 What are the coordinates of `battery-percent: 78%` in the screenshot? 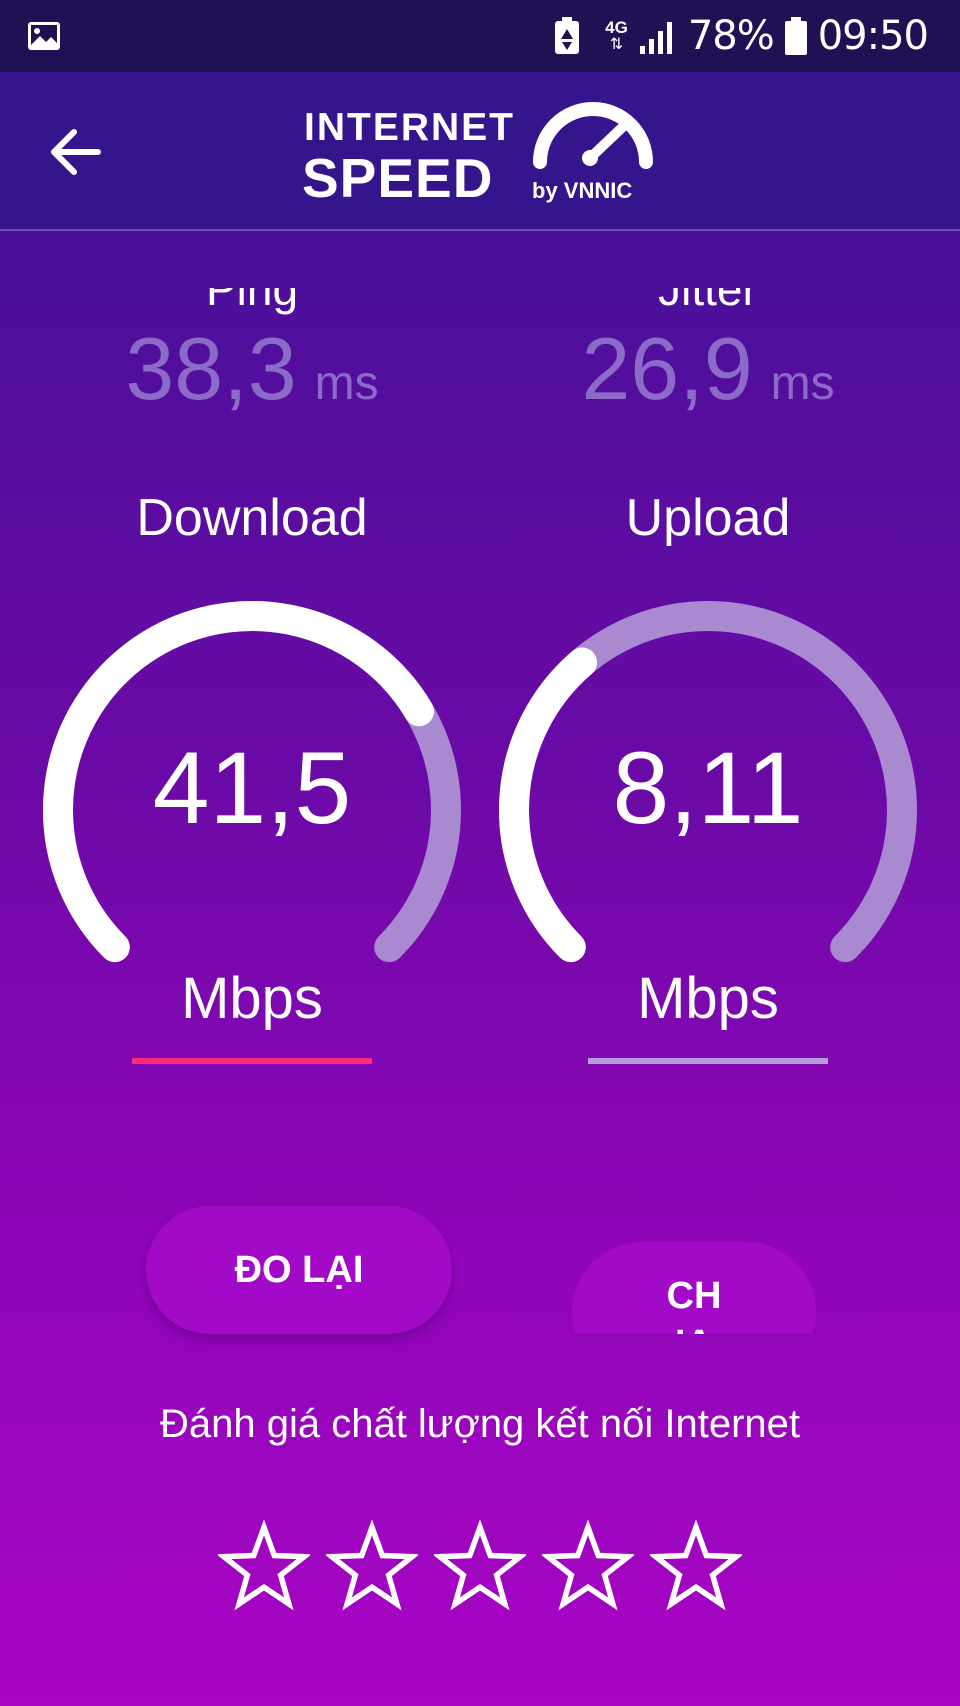 It's located at (731, 36).